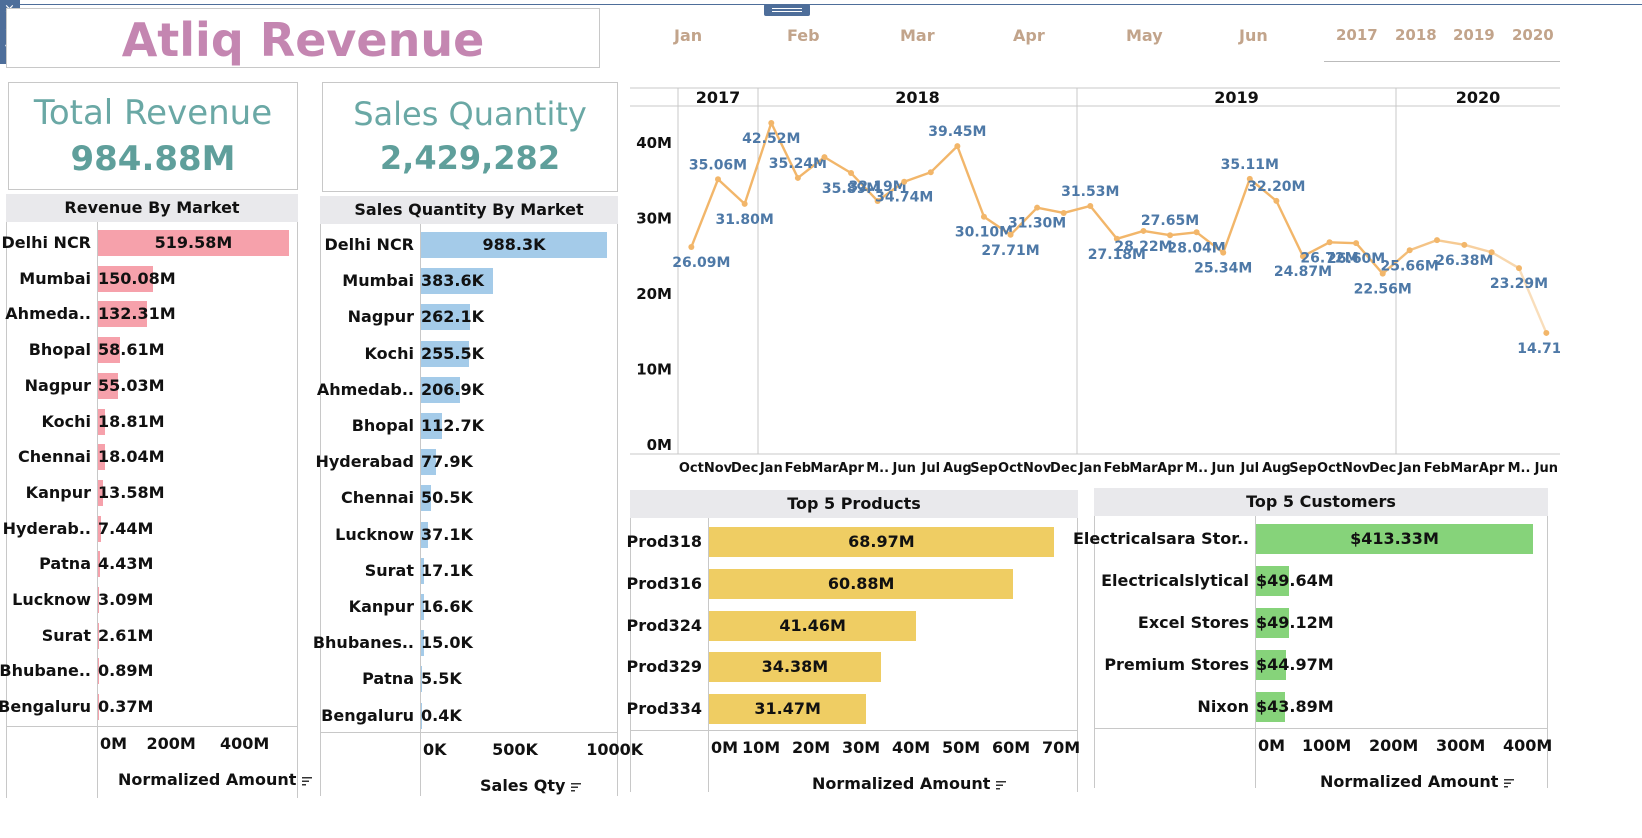 This screenshot has width=1642, height=838. I want to click on product-row-value: 31.47M, so click(787, 709).